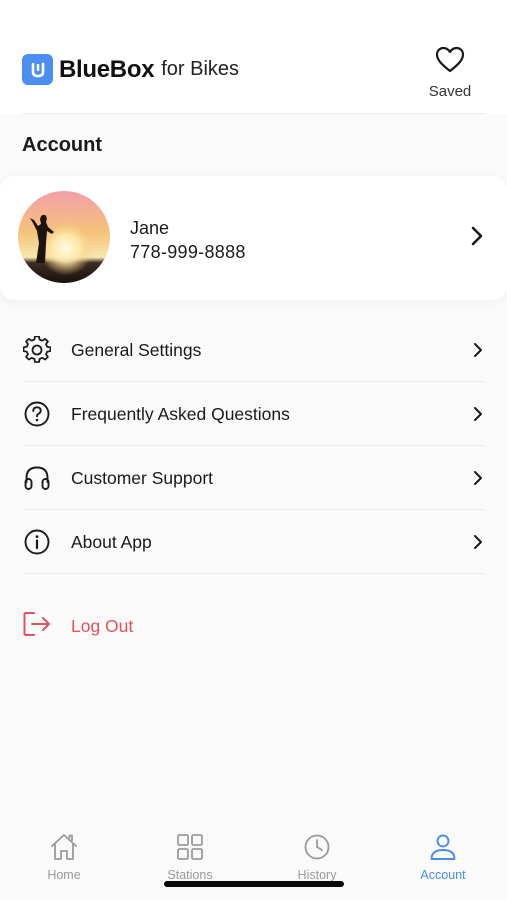 This screenshot has height=900, width=507. I want to click on brand-suffix: for Bikes, so click(200, 69).